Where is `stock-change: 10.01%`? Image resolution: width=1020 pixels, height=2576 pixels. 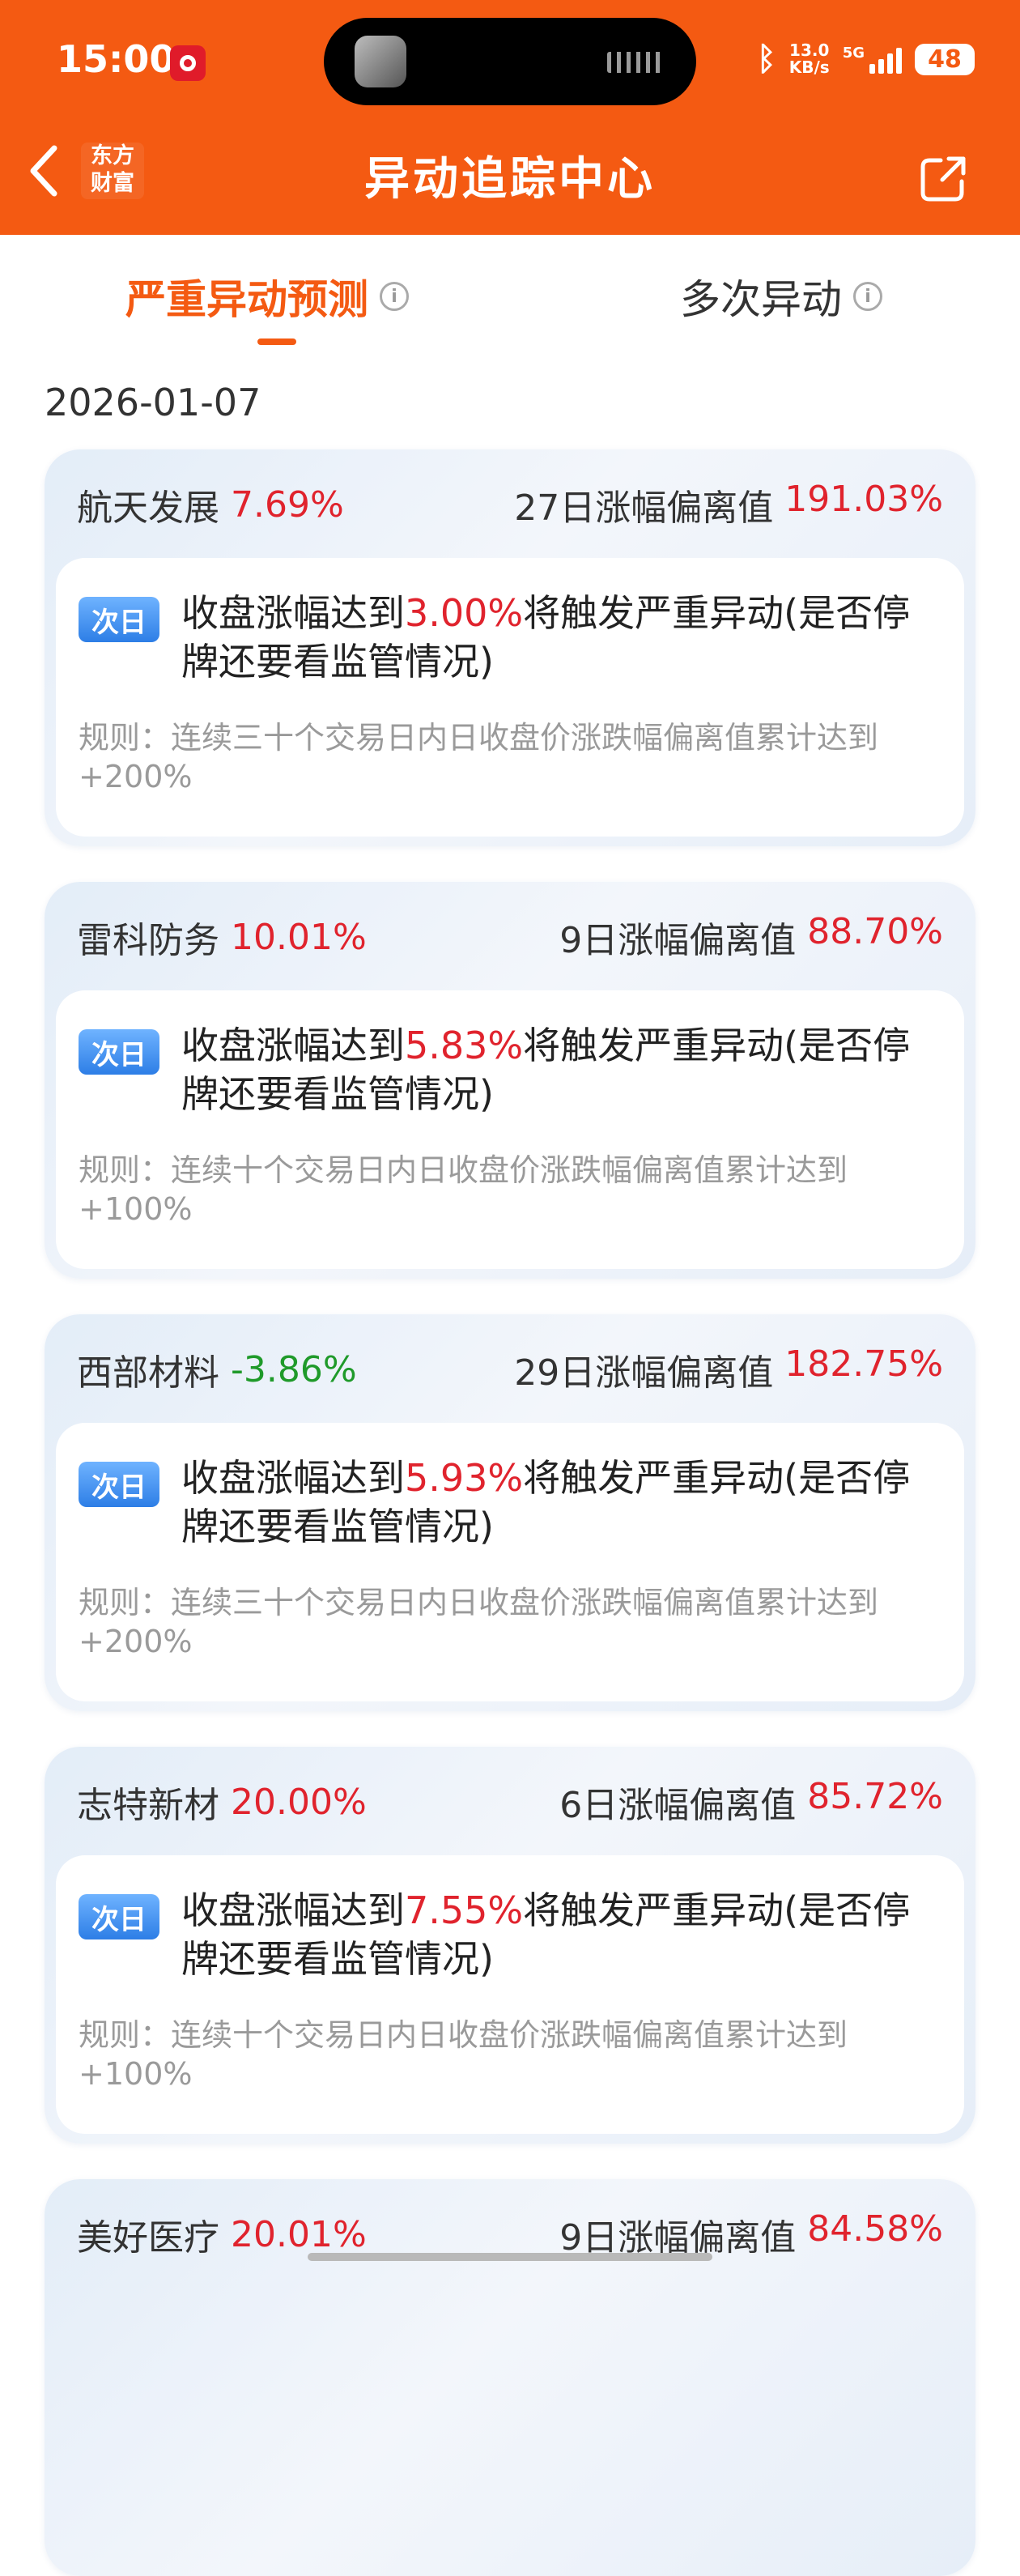
stock-change: 10.01% is located at coordinates (299, 937).